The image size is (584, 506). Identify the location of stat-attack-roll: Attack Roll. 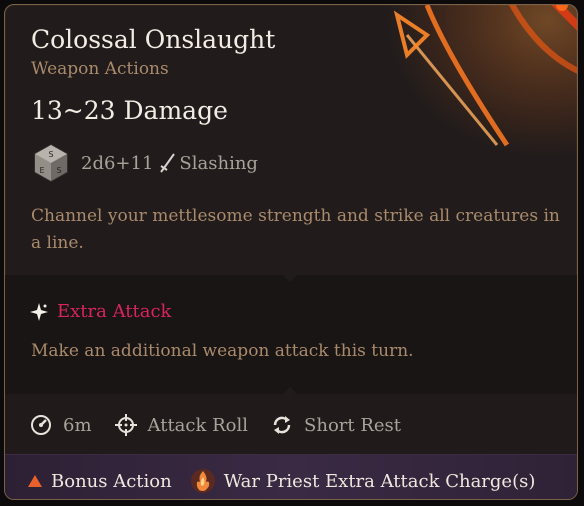
(181, 425).